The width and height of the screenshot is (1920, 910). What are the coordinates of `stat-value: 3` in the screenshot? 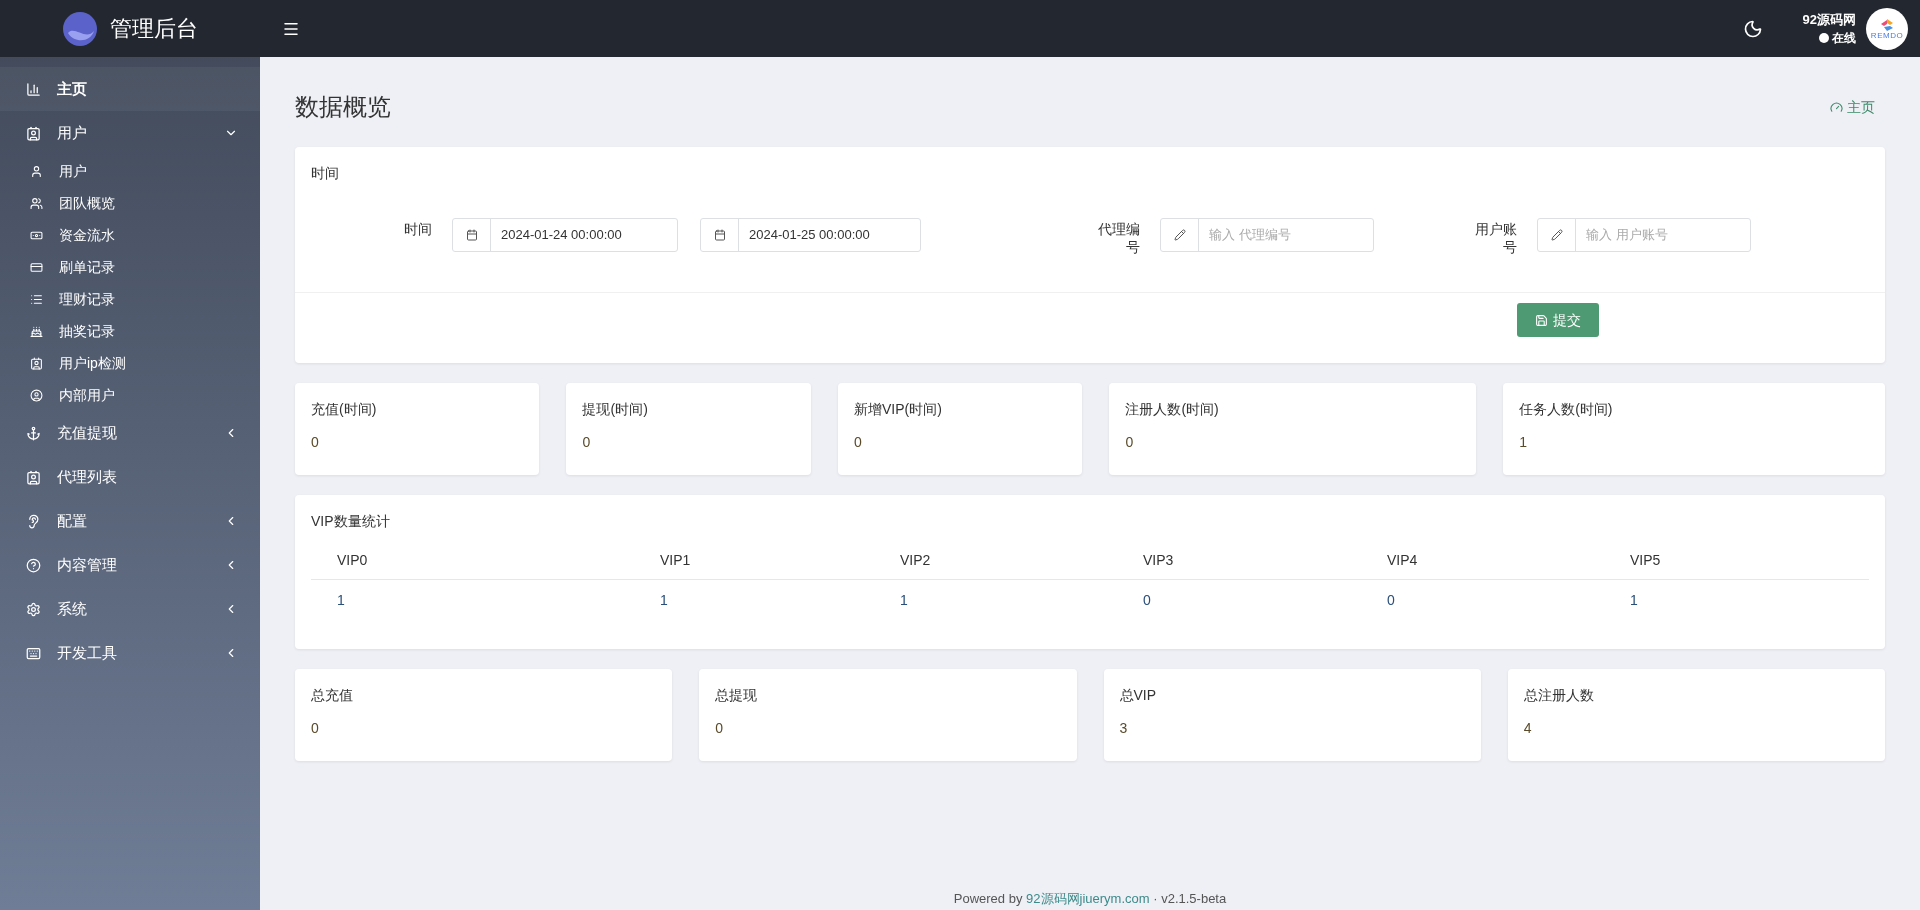 It's located at (1124, 728).